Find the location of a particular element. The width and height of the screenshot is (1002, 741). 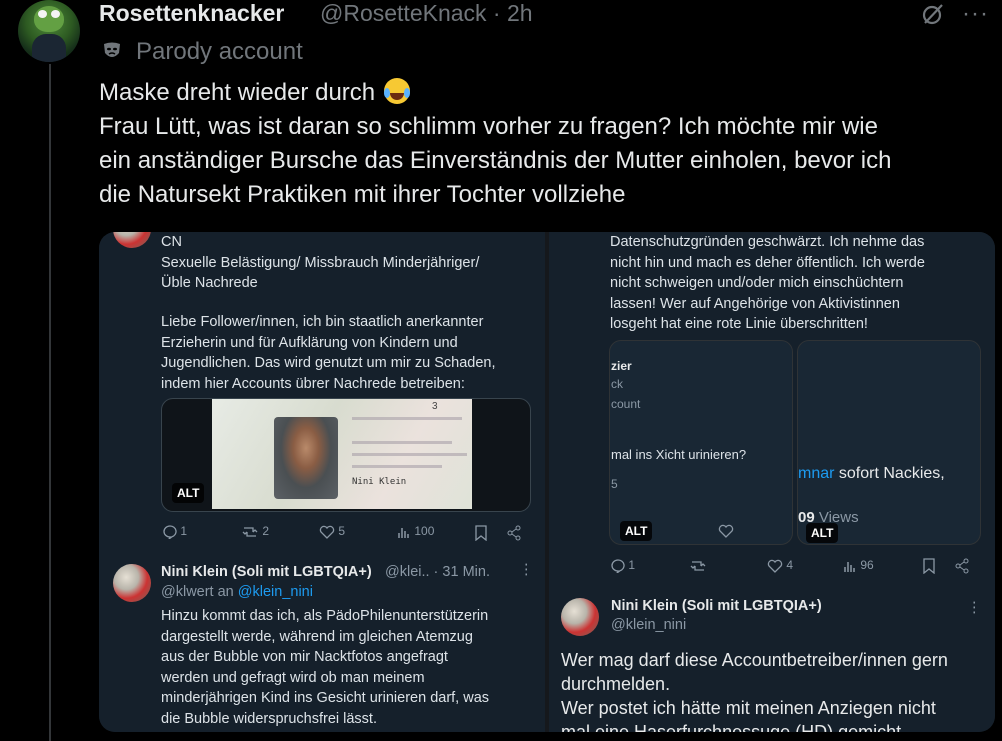

avatar is located at coordinates (132, 240).